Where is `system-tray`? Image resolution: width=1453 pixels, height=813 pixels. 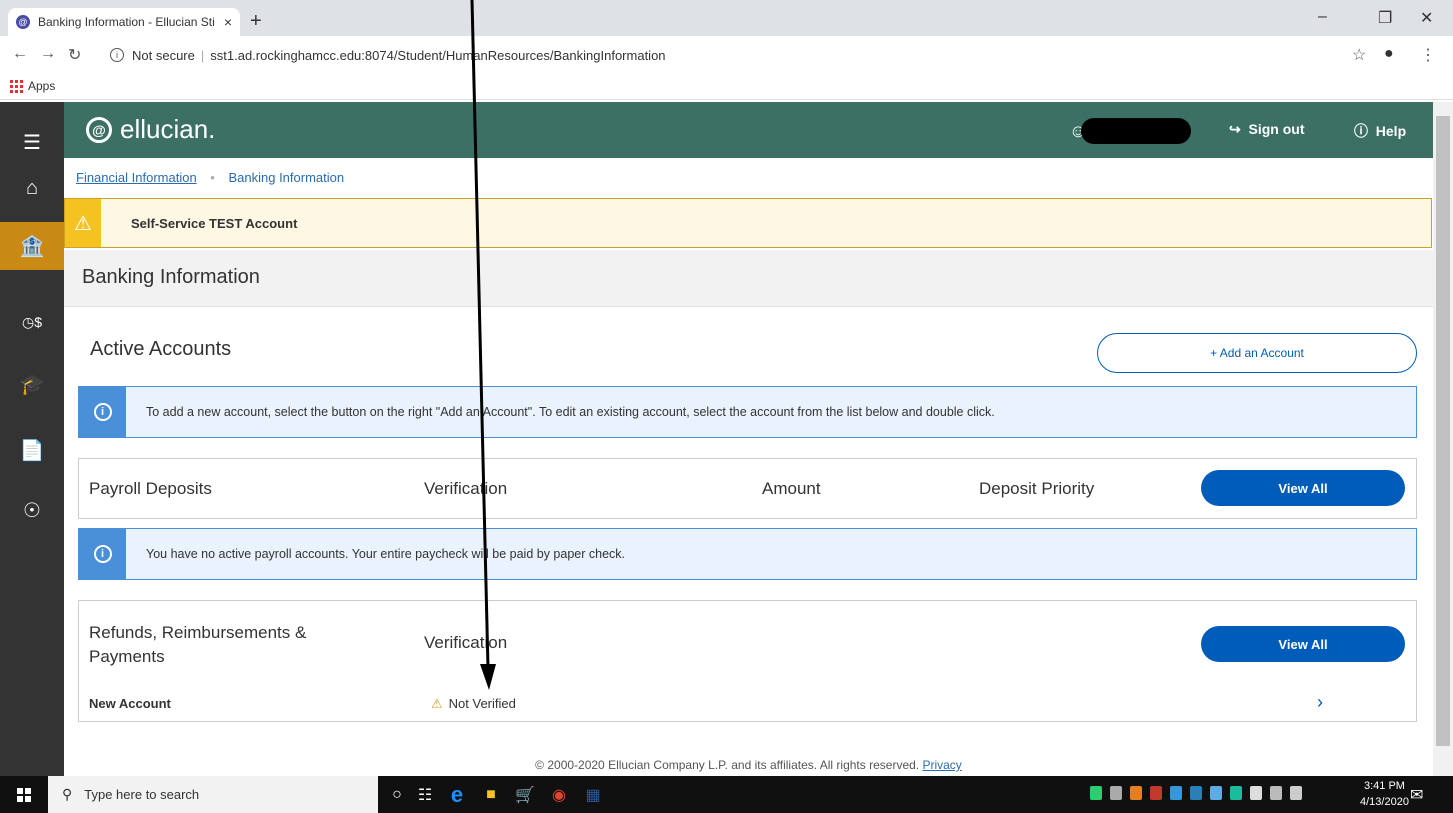
system-tray is located at coordinates (1196, 793).